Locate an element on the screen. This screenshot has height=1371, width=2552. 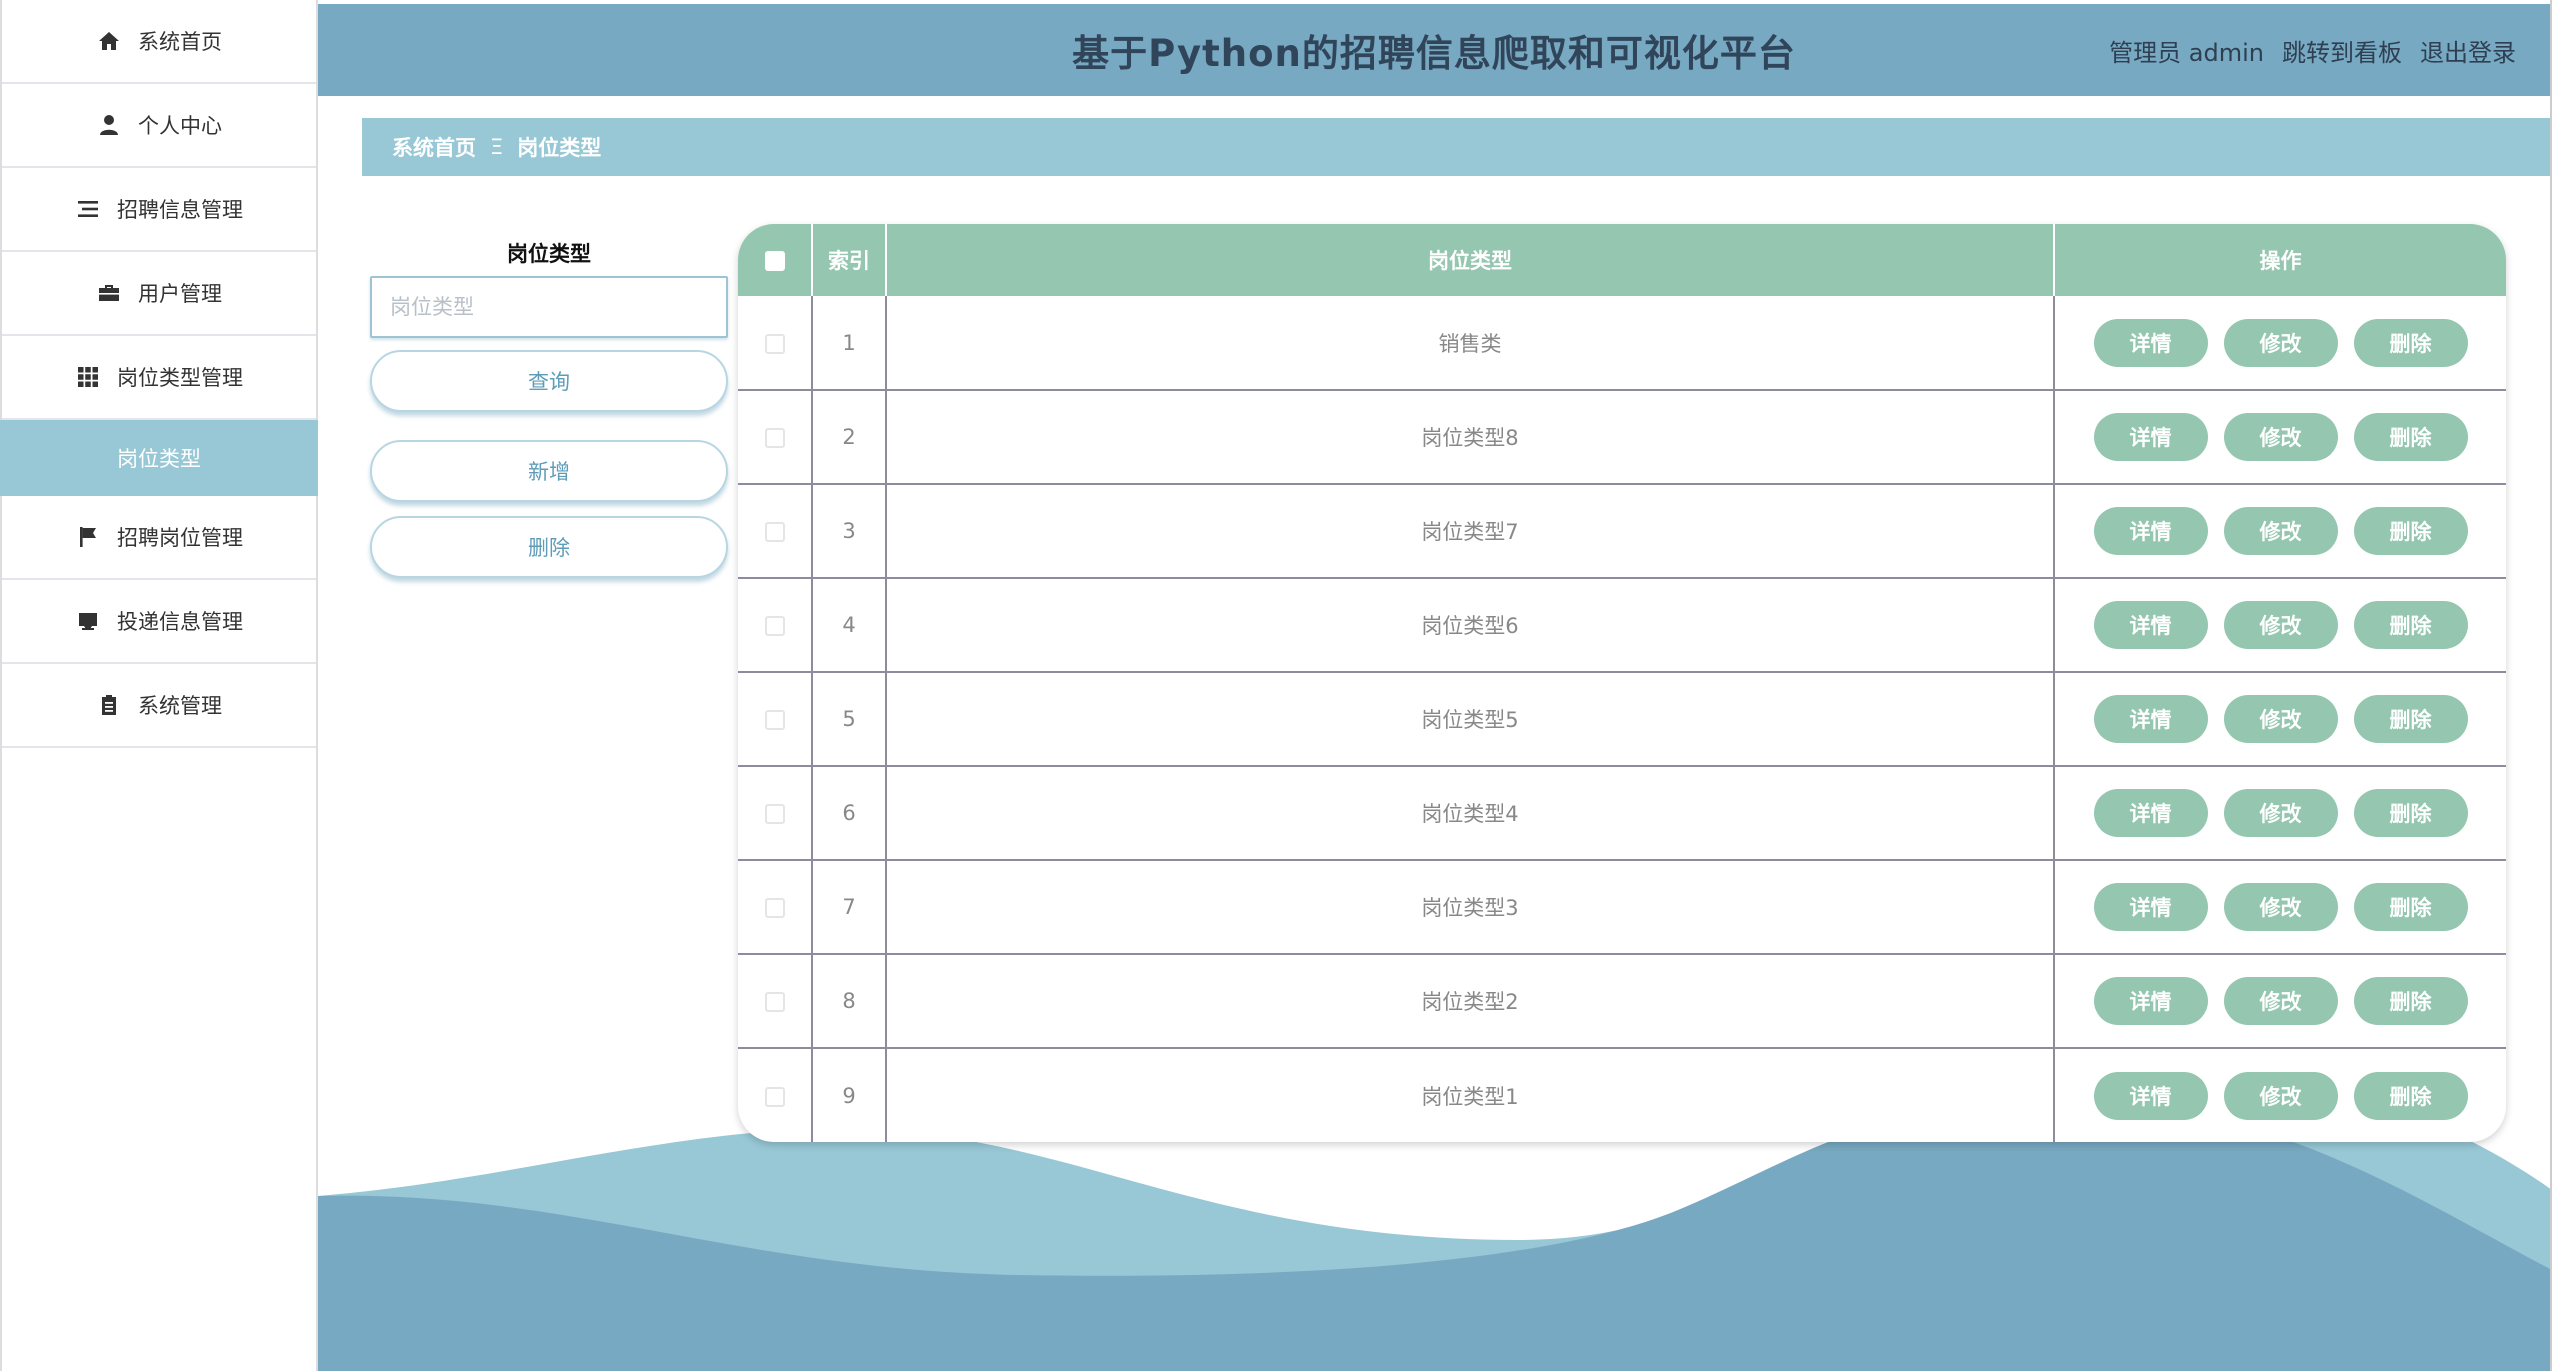
row-index: 9 is located at coordinates (849, 1095).